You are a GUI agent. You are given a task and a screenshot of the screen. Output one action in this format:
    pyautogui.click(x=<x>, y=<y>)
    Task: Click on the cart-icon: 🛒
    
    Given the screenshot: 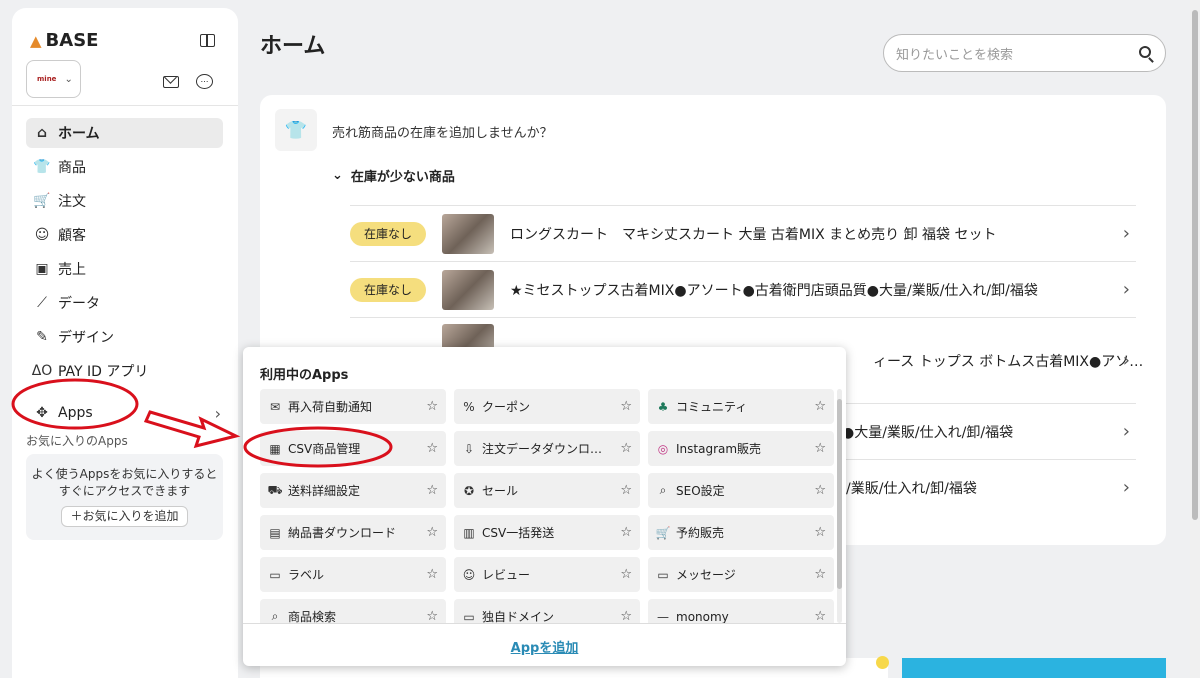 What is the action you would take?
    pyautogui.click(x=42, y=201)
    